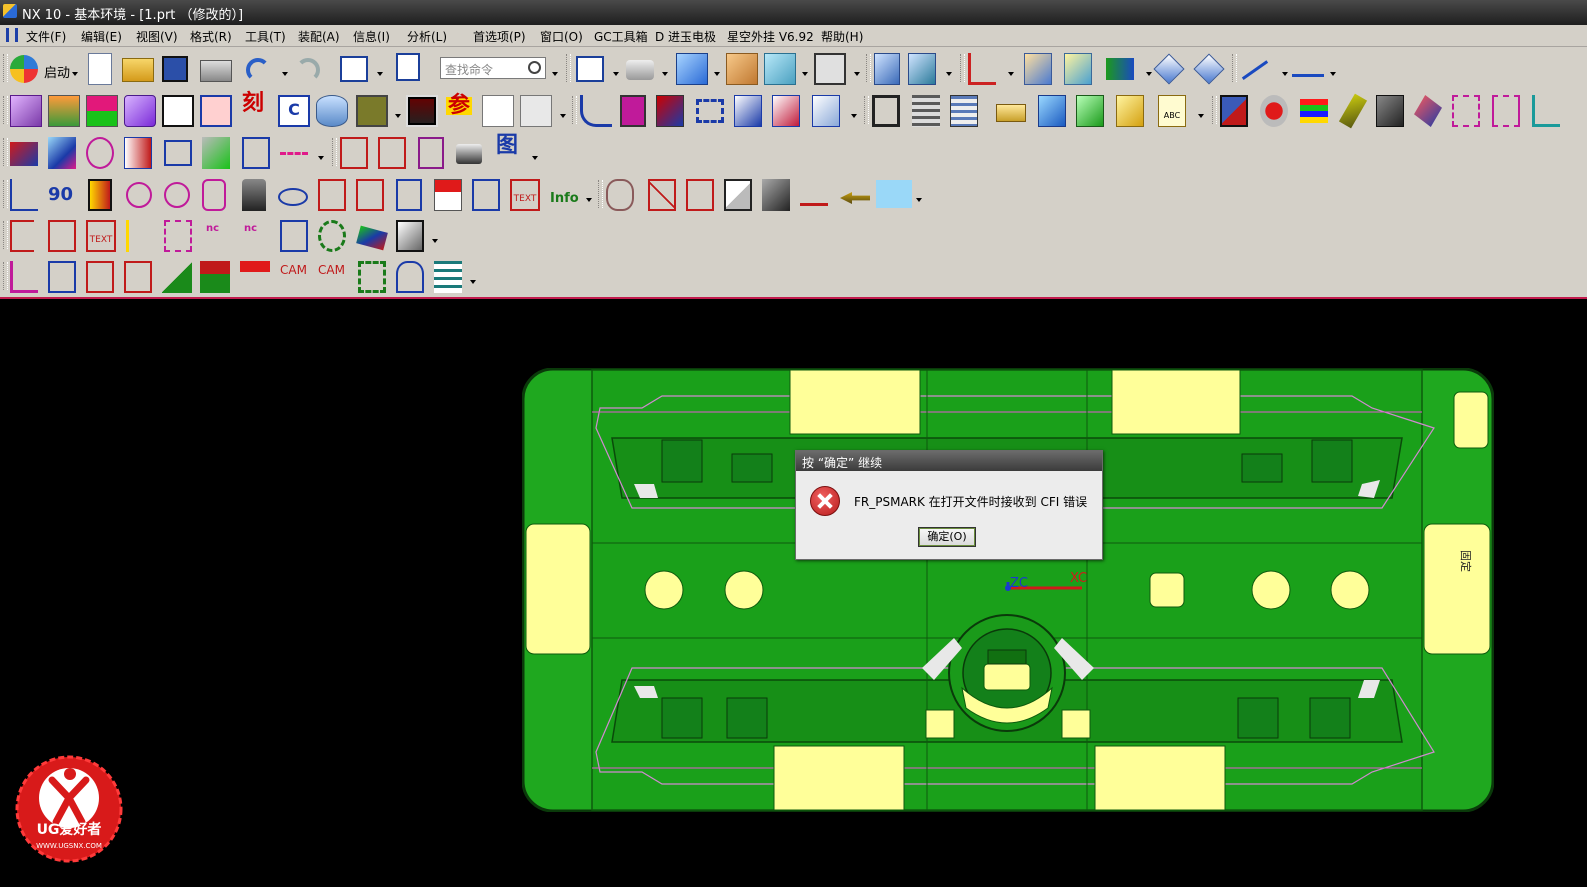  I want to click on shaded-view-icon, so click(692, 69).